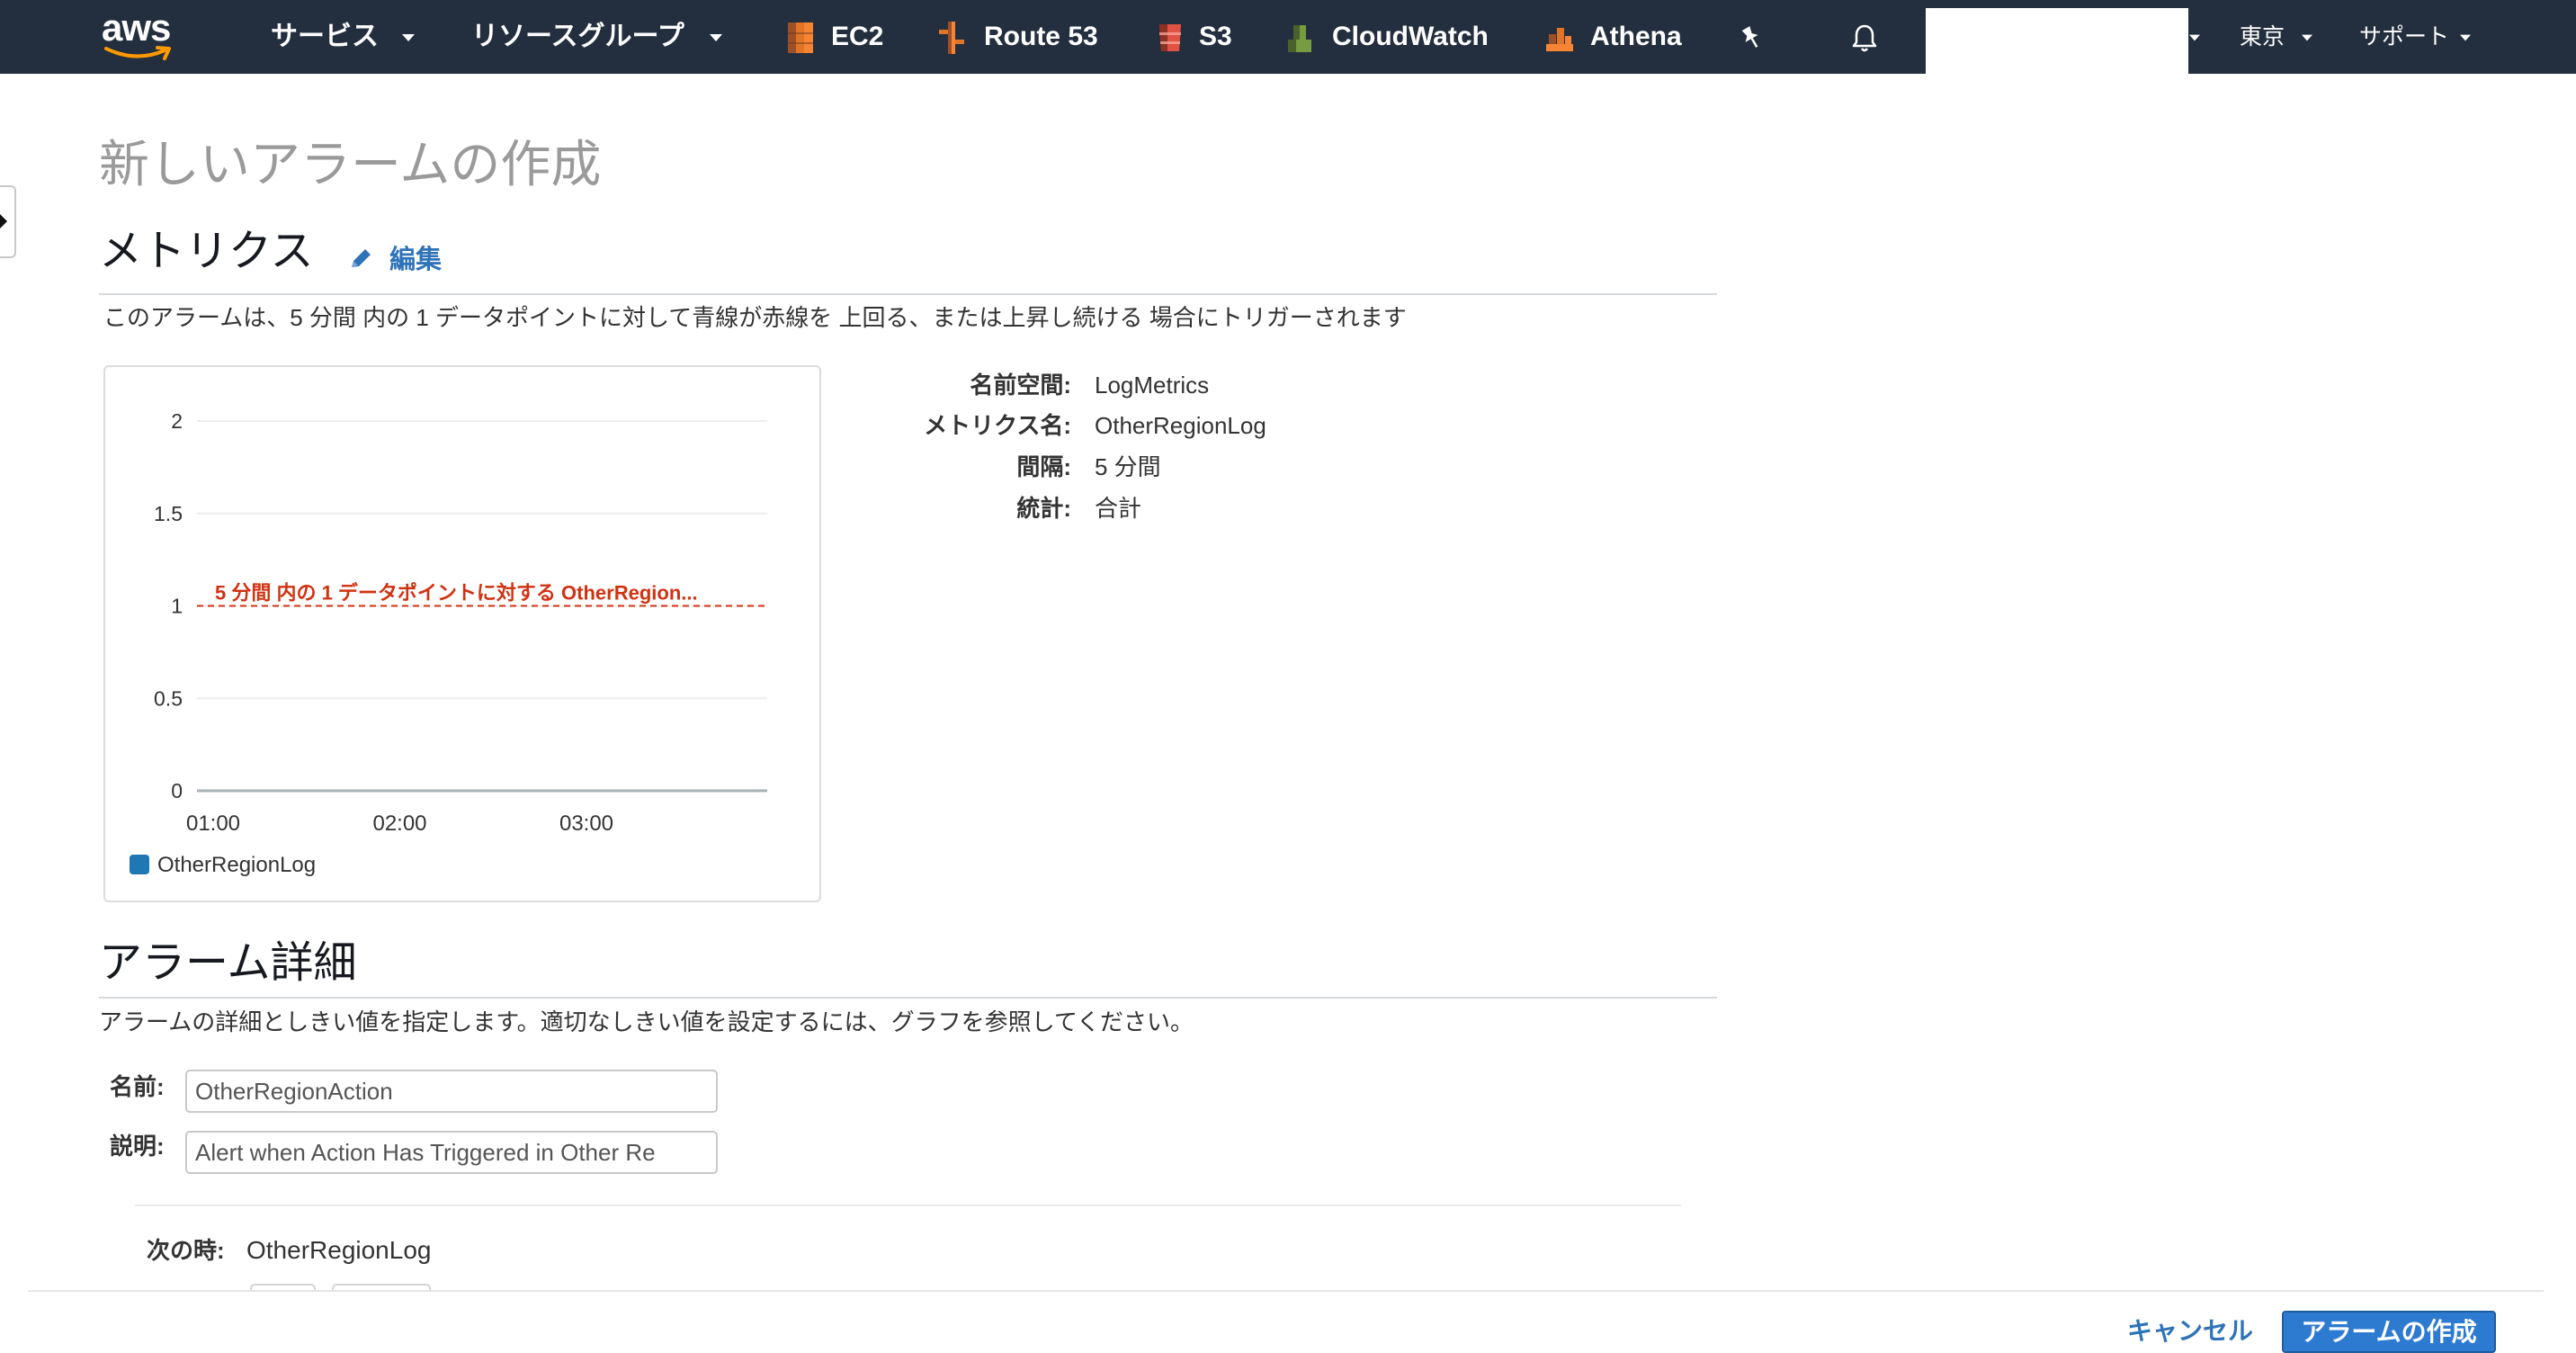 This screenshot has height=1353, width=2576. What do you see at coordinates (857, 36) in the screenshot?
I see `shortcut-label: EC2` at bounding box center [857, 36].